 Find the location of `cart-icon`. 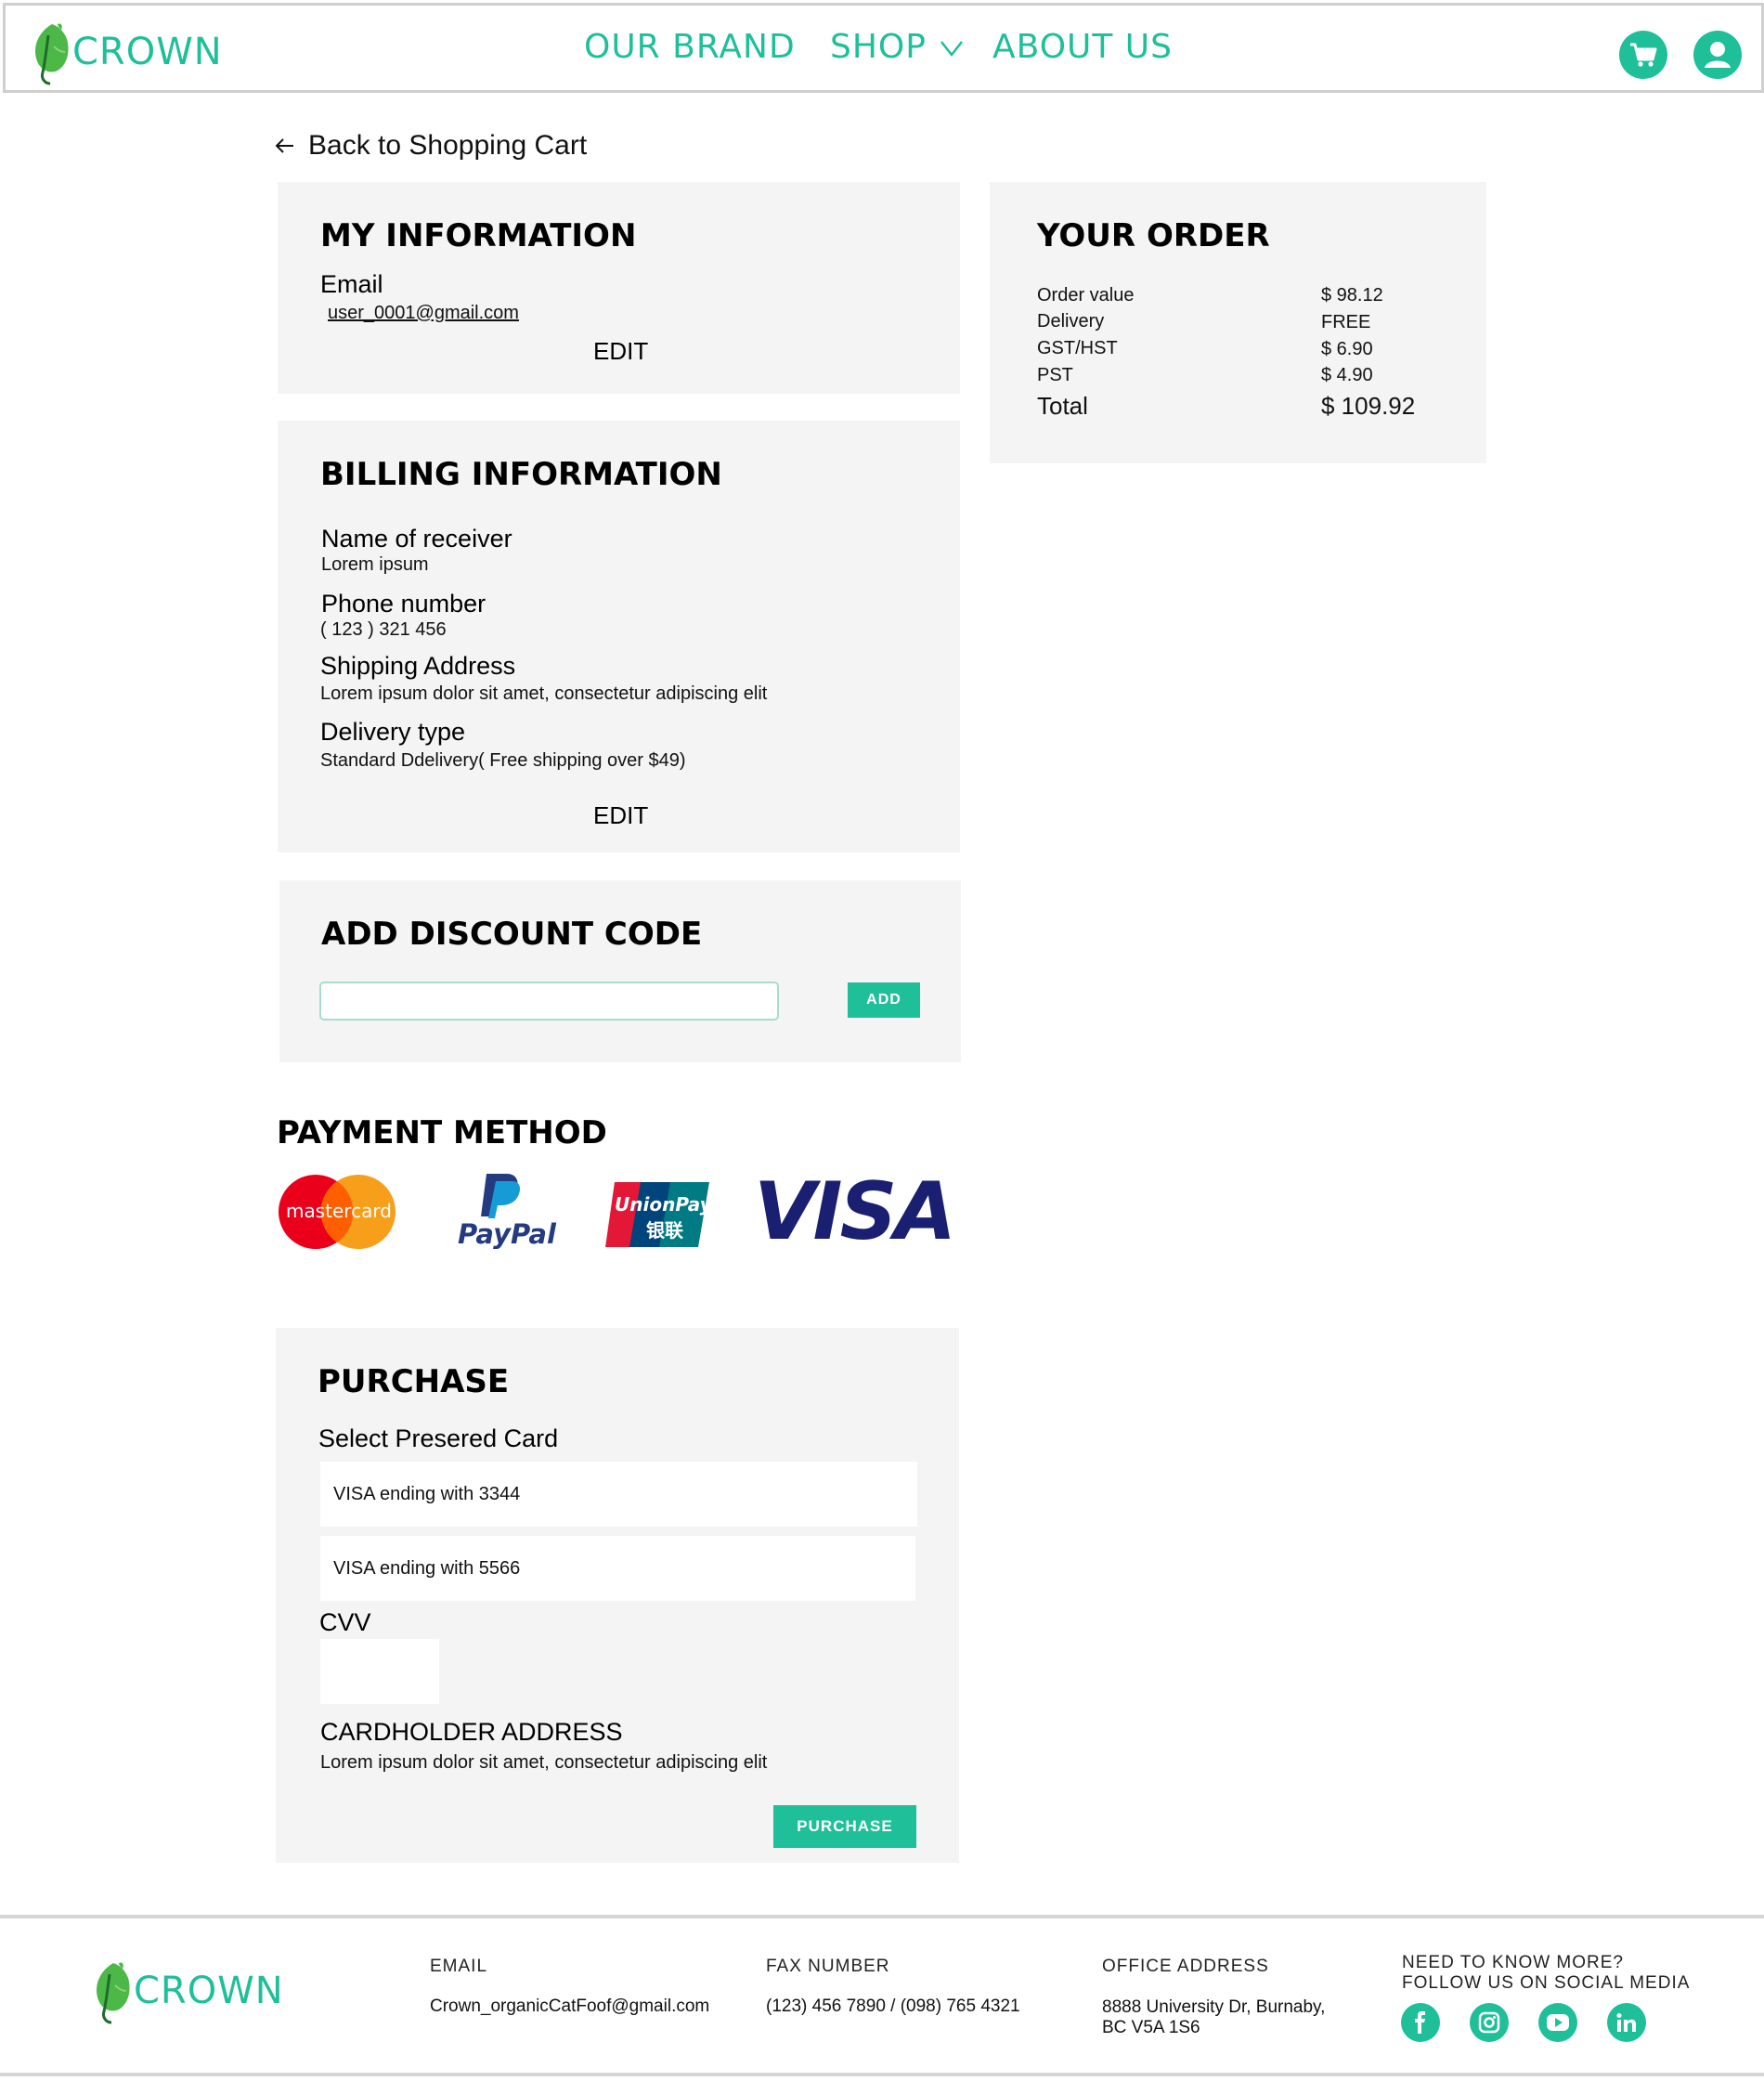

cart-icon is located at coordinates (1643, 55).